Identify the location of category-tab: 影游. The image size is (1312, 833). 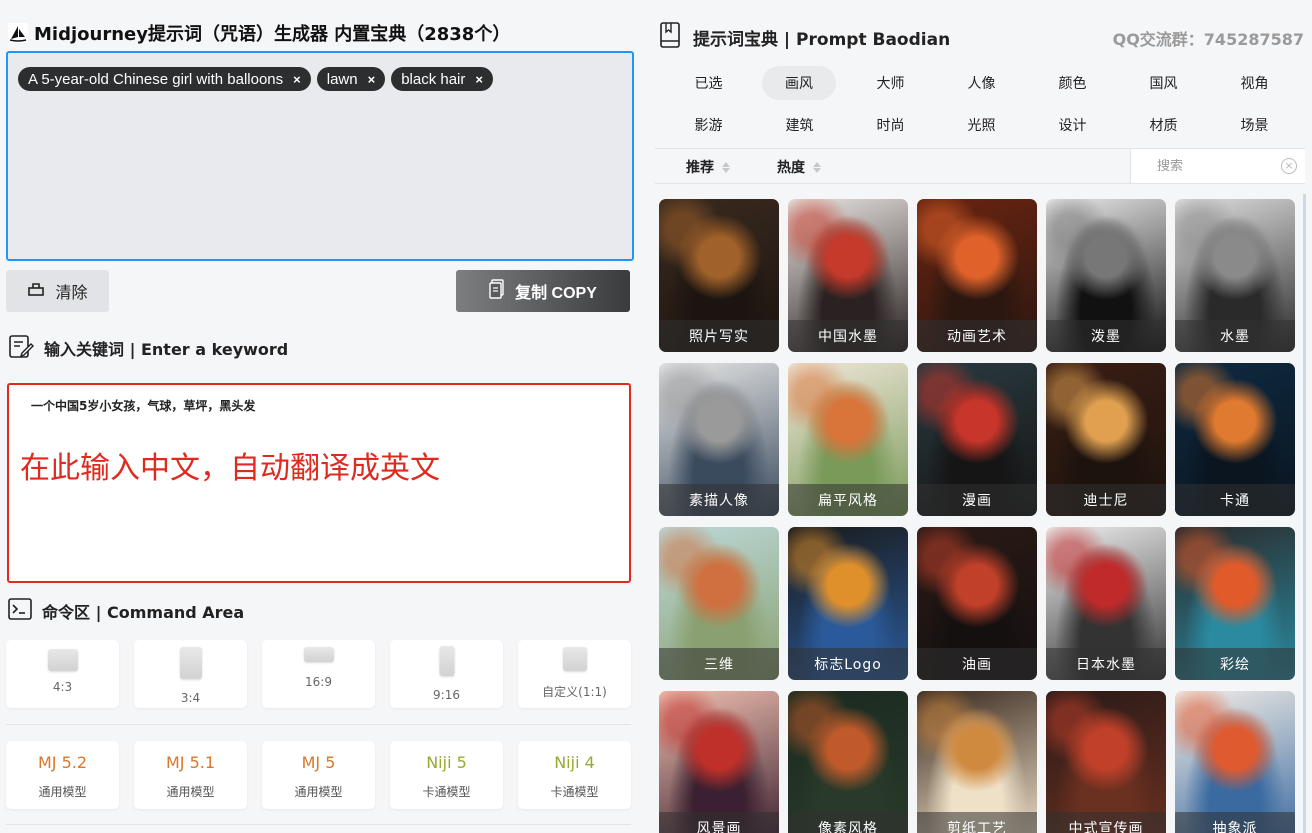
(708, 125).